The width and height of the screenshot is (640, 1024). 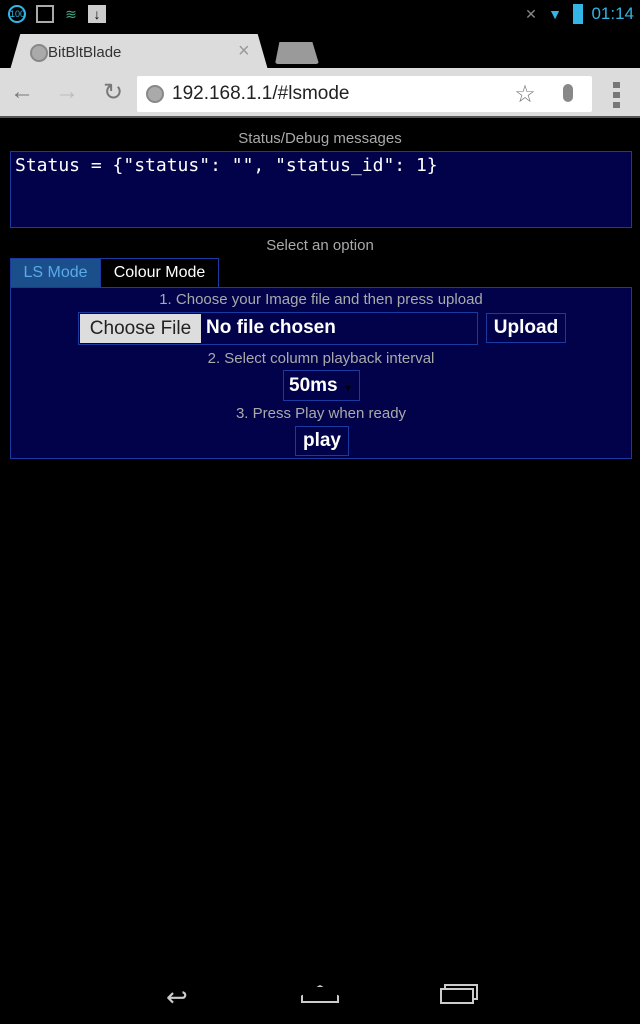 What do you see at coordinates (71, 14) in the screenshot?
I see `swype-icon: ≋` at bounding box center [71, 14].